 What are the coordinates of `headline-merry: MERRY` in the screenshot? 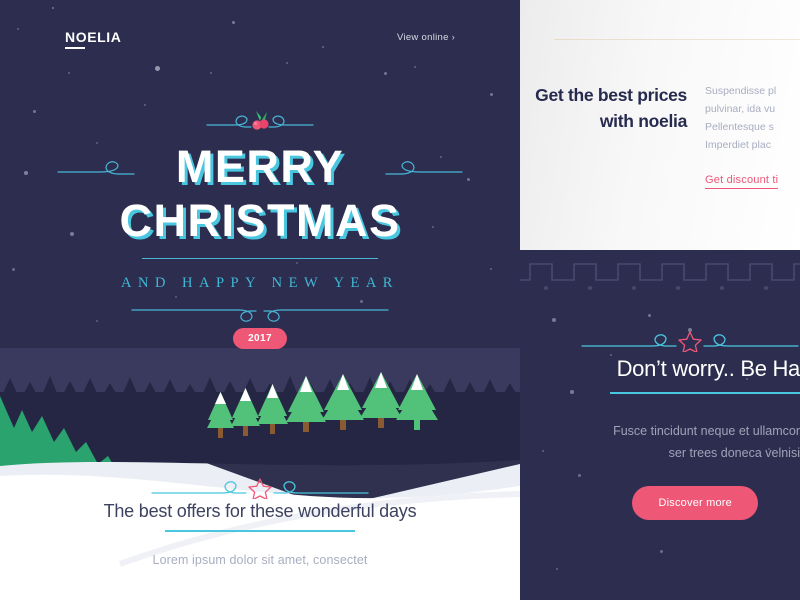 It's located at (260, 166).